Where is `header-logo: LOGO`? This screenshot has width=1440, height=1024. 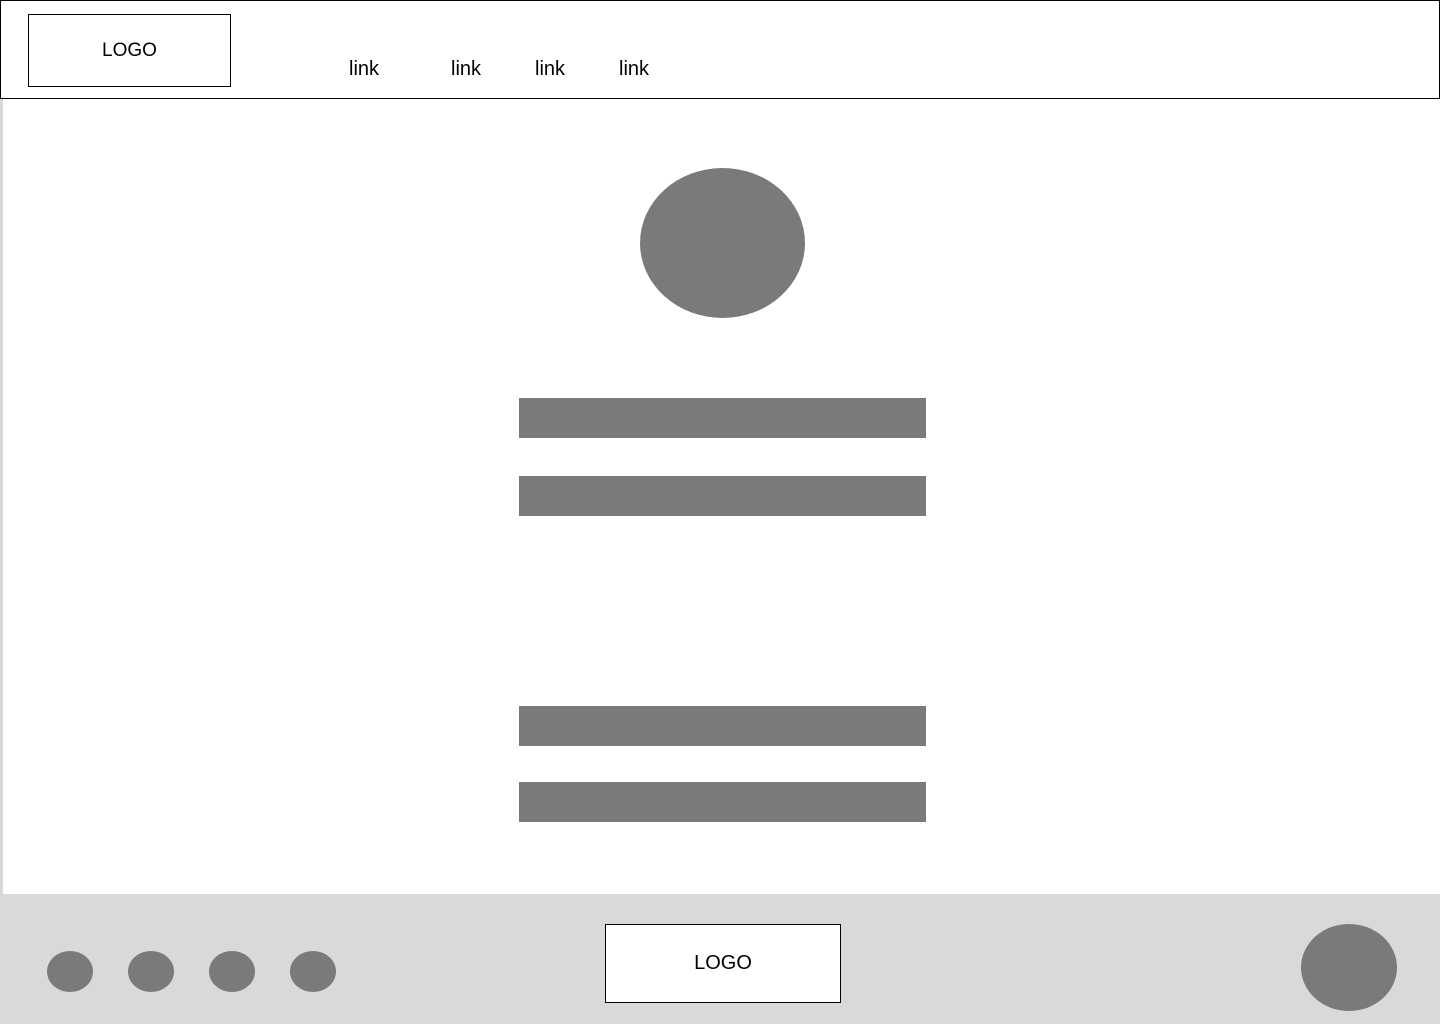 header-logo: LOGO is located at coordinates (129, 50).